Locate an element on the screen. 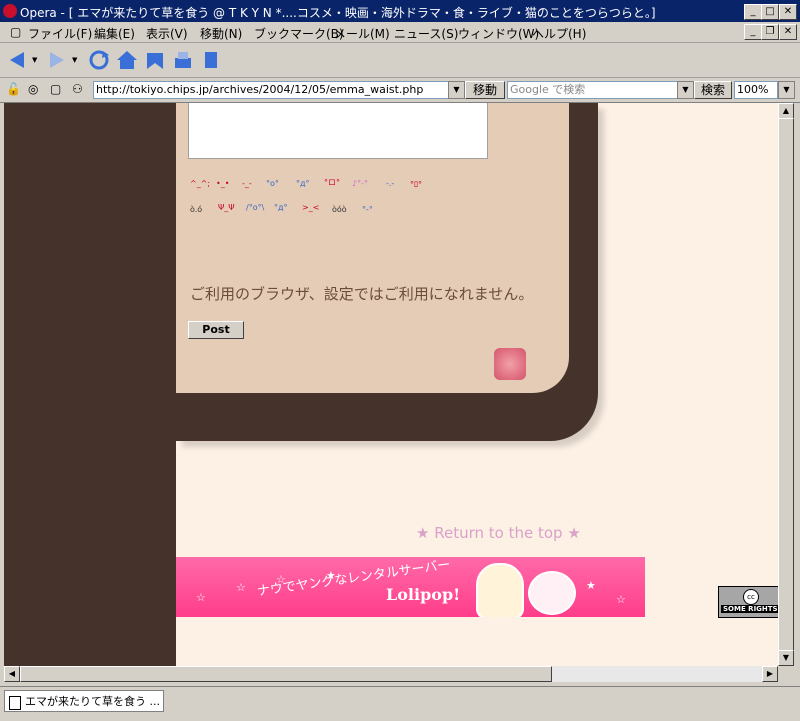 This screenshot has width=800, height=721. search-button: 検索 is located at coordinates (713, 90).